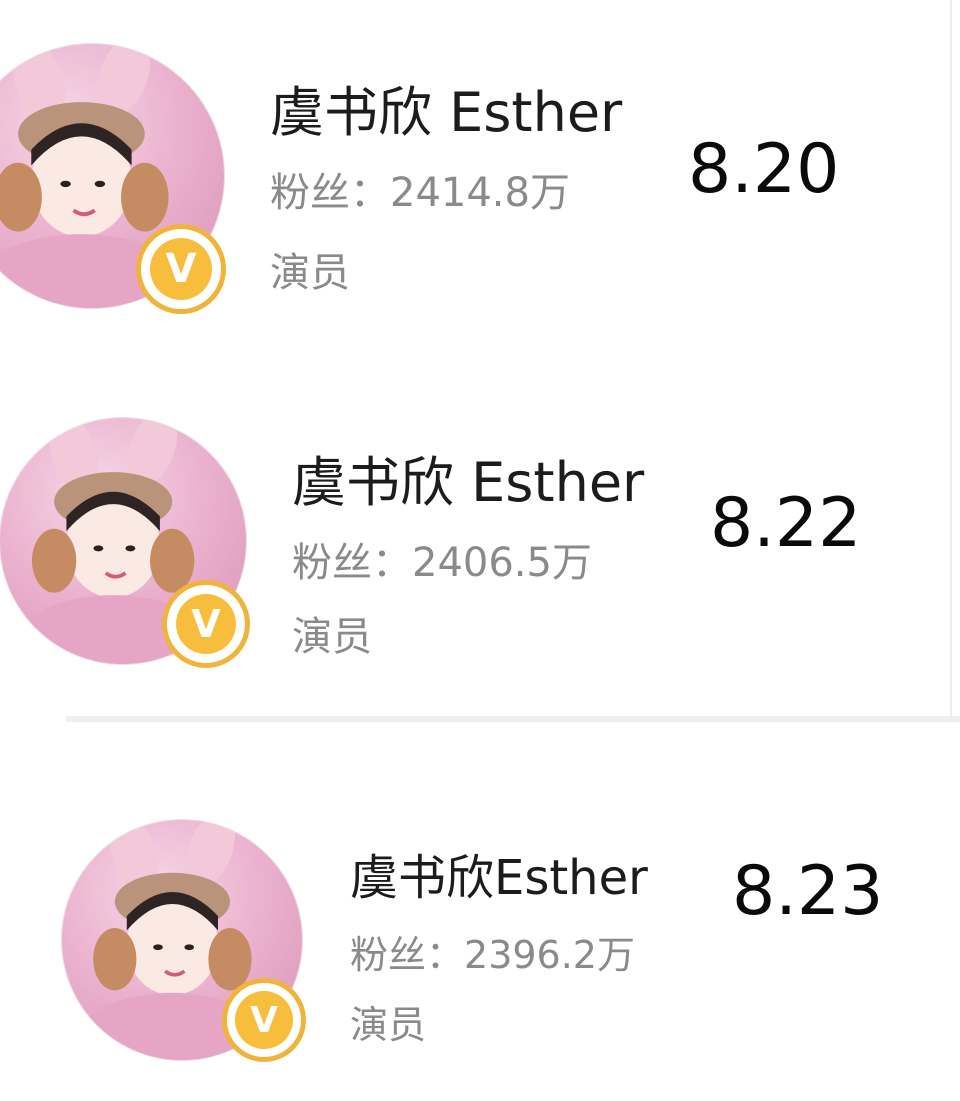 The height and width of the screenshot is (1101, 960). What do you see at coordinates (764, 169) in the screenshot?
I see `date-label: 8.20` at bounding box center [764, 169].